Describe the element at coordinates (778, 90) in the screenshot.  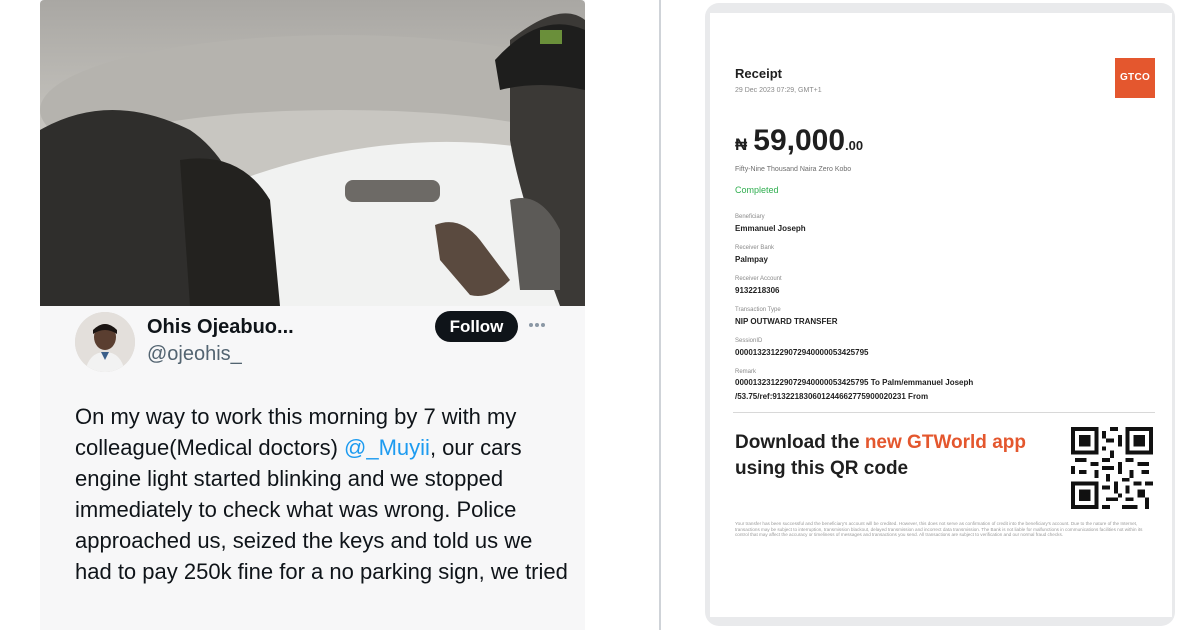
I see `receipt-date: 29 Dec 2023 07:29, GMT+1` at that location.